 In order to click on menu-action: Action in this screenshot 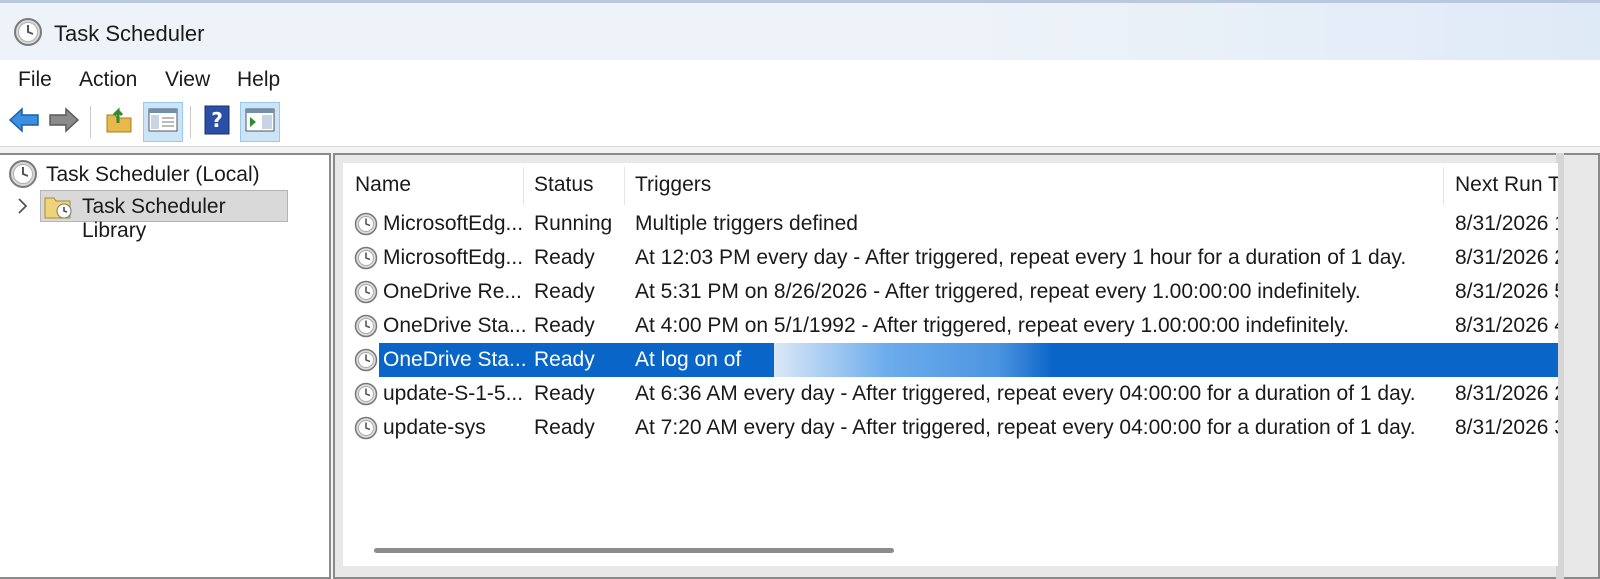, I will do `click(108, 80)`.